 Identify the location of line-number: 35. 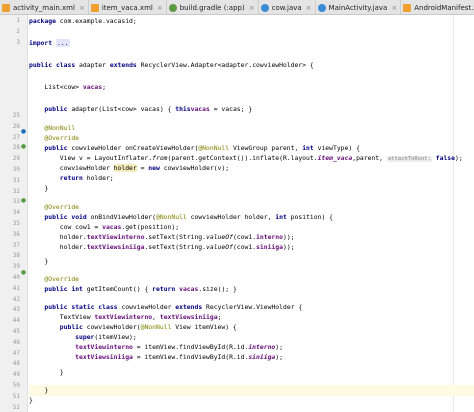
(16, 223).